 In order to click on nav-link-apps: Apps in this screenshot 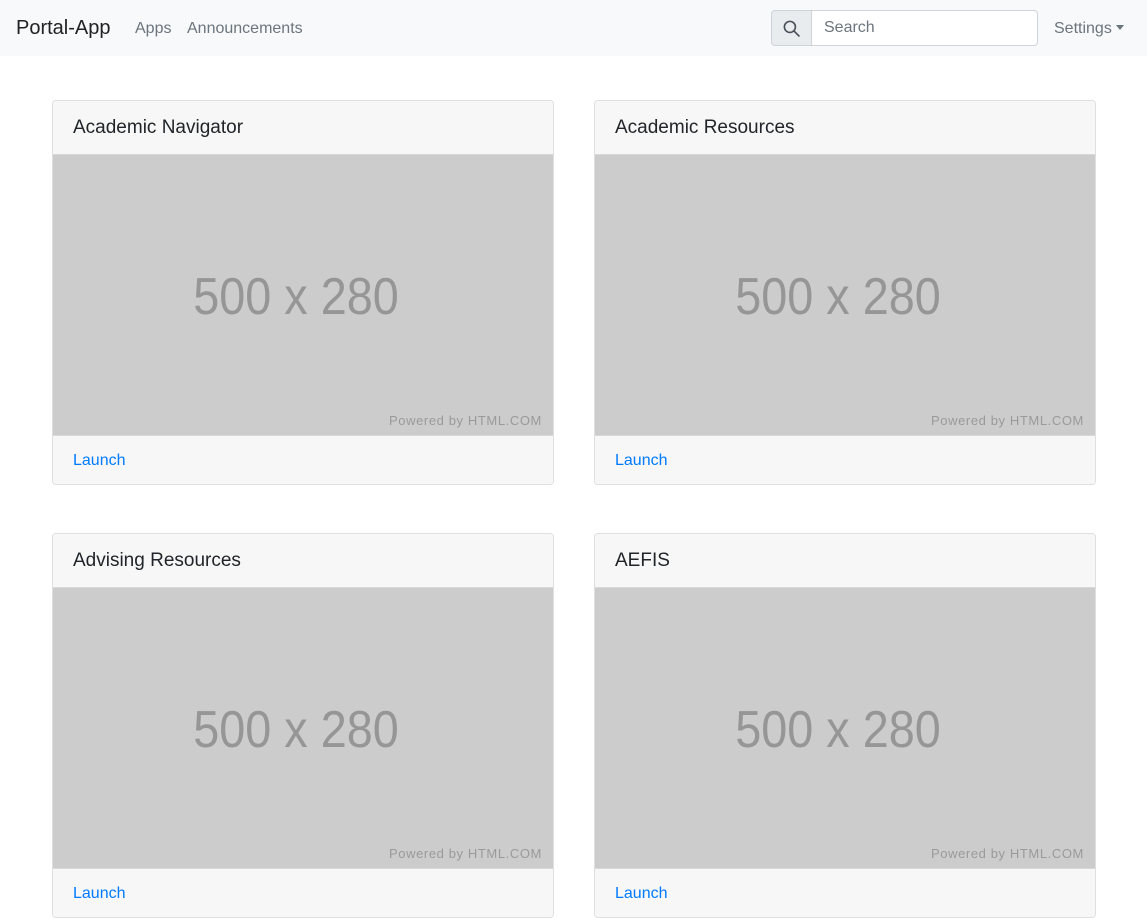, I will do `click(153, 29)`.